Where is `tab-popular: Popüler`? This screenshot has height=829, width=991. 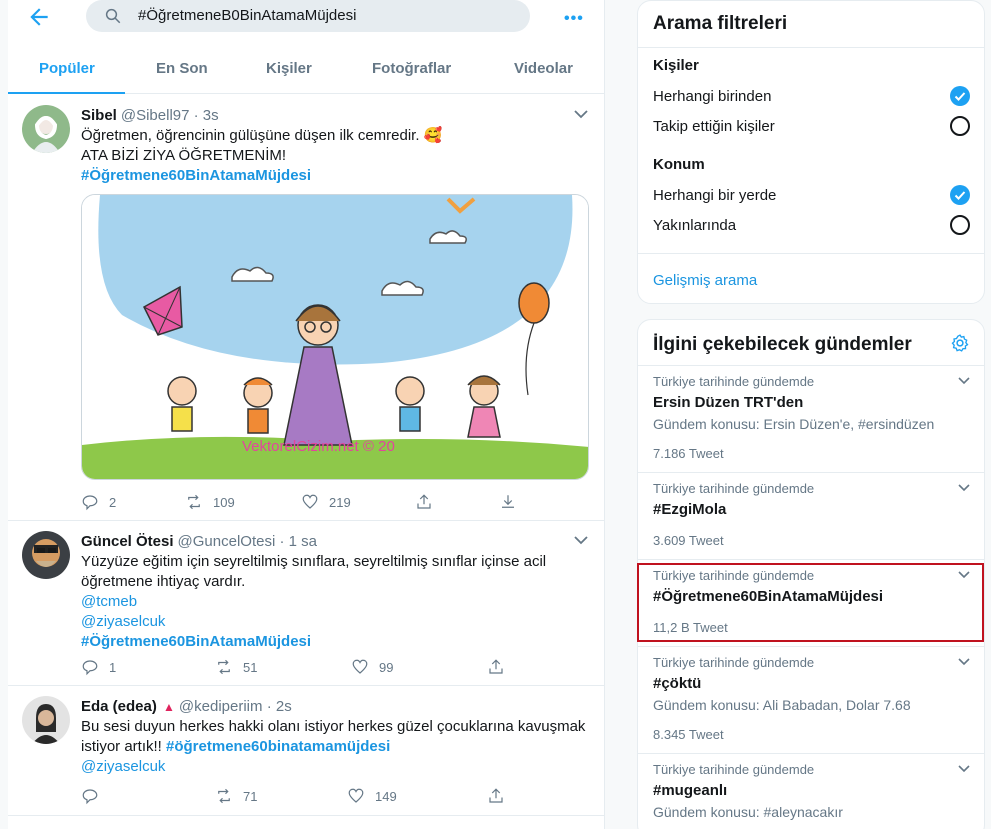
tab-popular: Popüler is located at coordinates (67, 68).